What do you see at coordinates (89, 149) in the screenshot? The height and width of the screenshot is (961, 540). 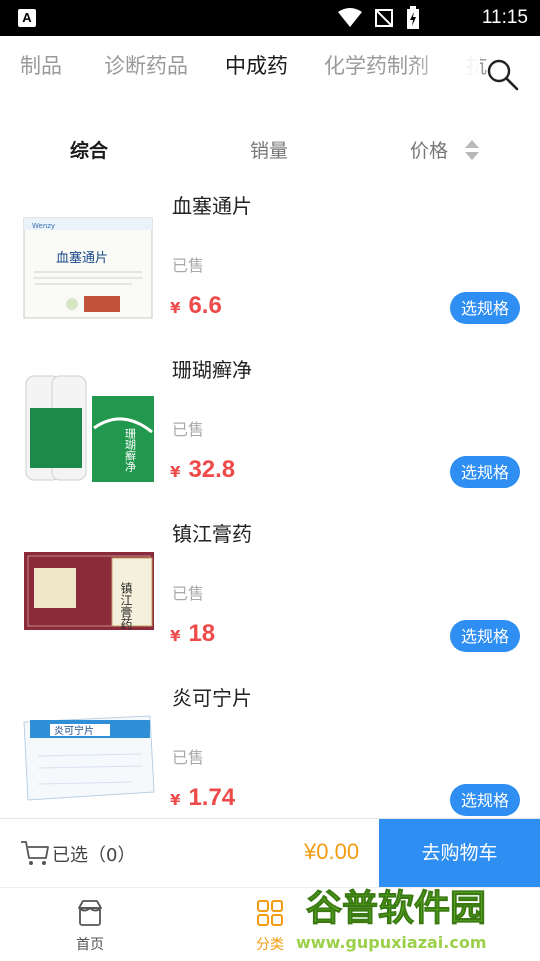 I see `sort-comprehensive: 综合` at bounding box center [89, 149].